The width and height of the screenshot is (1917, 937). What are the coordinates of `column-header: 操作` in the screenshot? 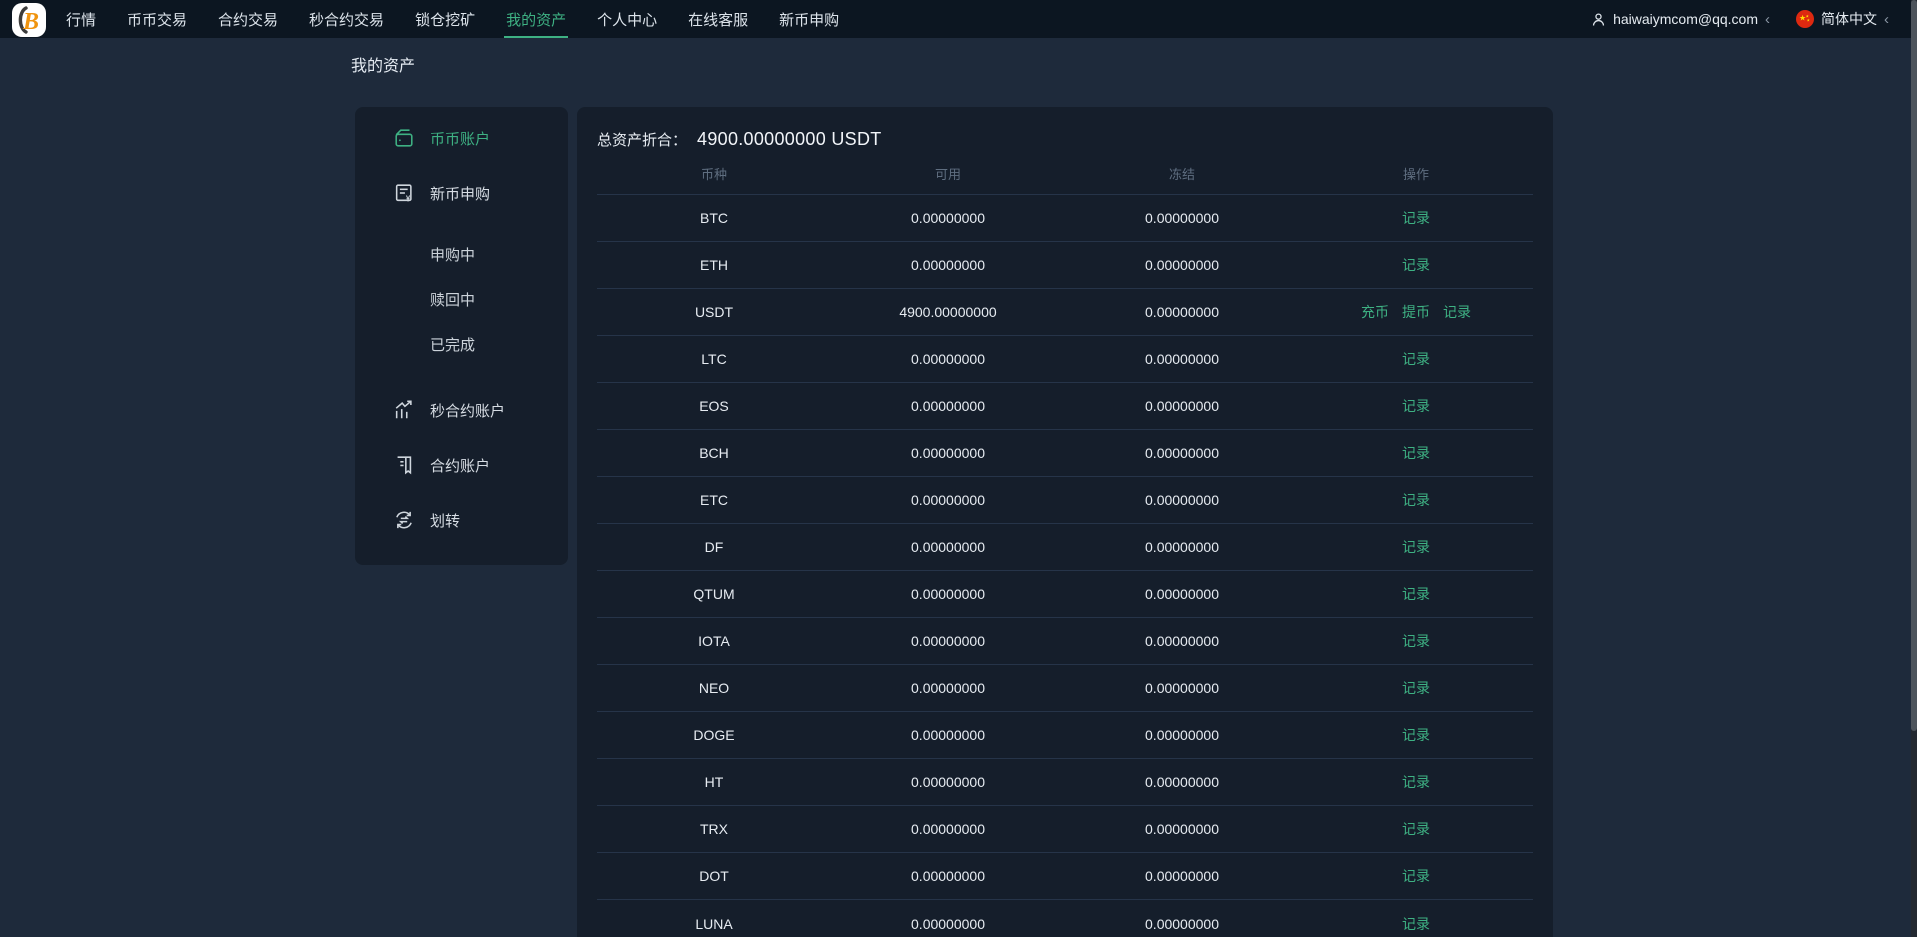 It's located at (1415, 174).